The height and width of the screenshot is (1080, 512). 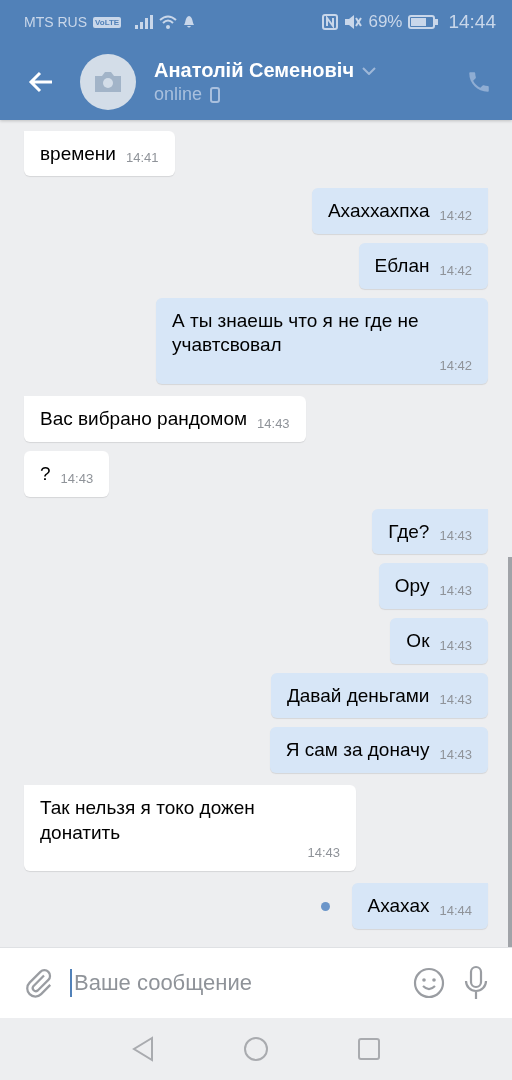 What do you see at coordinates (385, 22) in the screenshot?
I see `battery-percent: 69%` at bounding box center [385, 22].